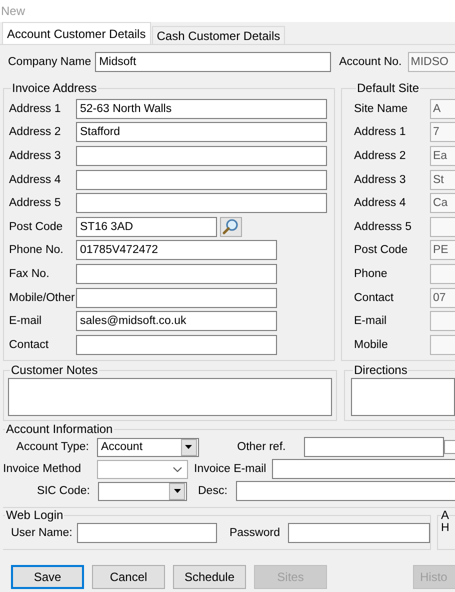 This screenshot has width=455, height=592. Describe the element at coordinates (442, 250) in the screenshot. I see `input-field: PE` at that location.